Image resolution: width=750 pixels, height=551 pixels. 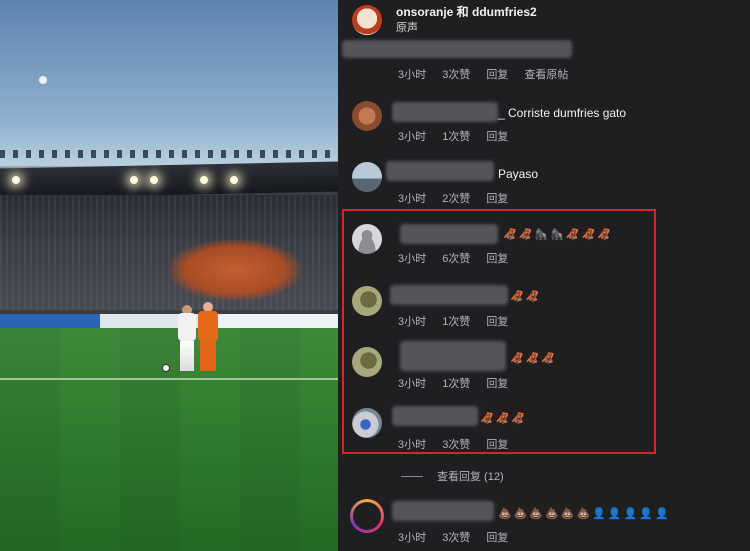 I want to click on stadium-lights, so click(x=169, y=181).